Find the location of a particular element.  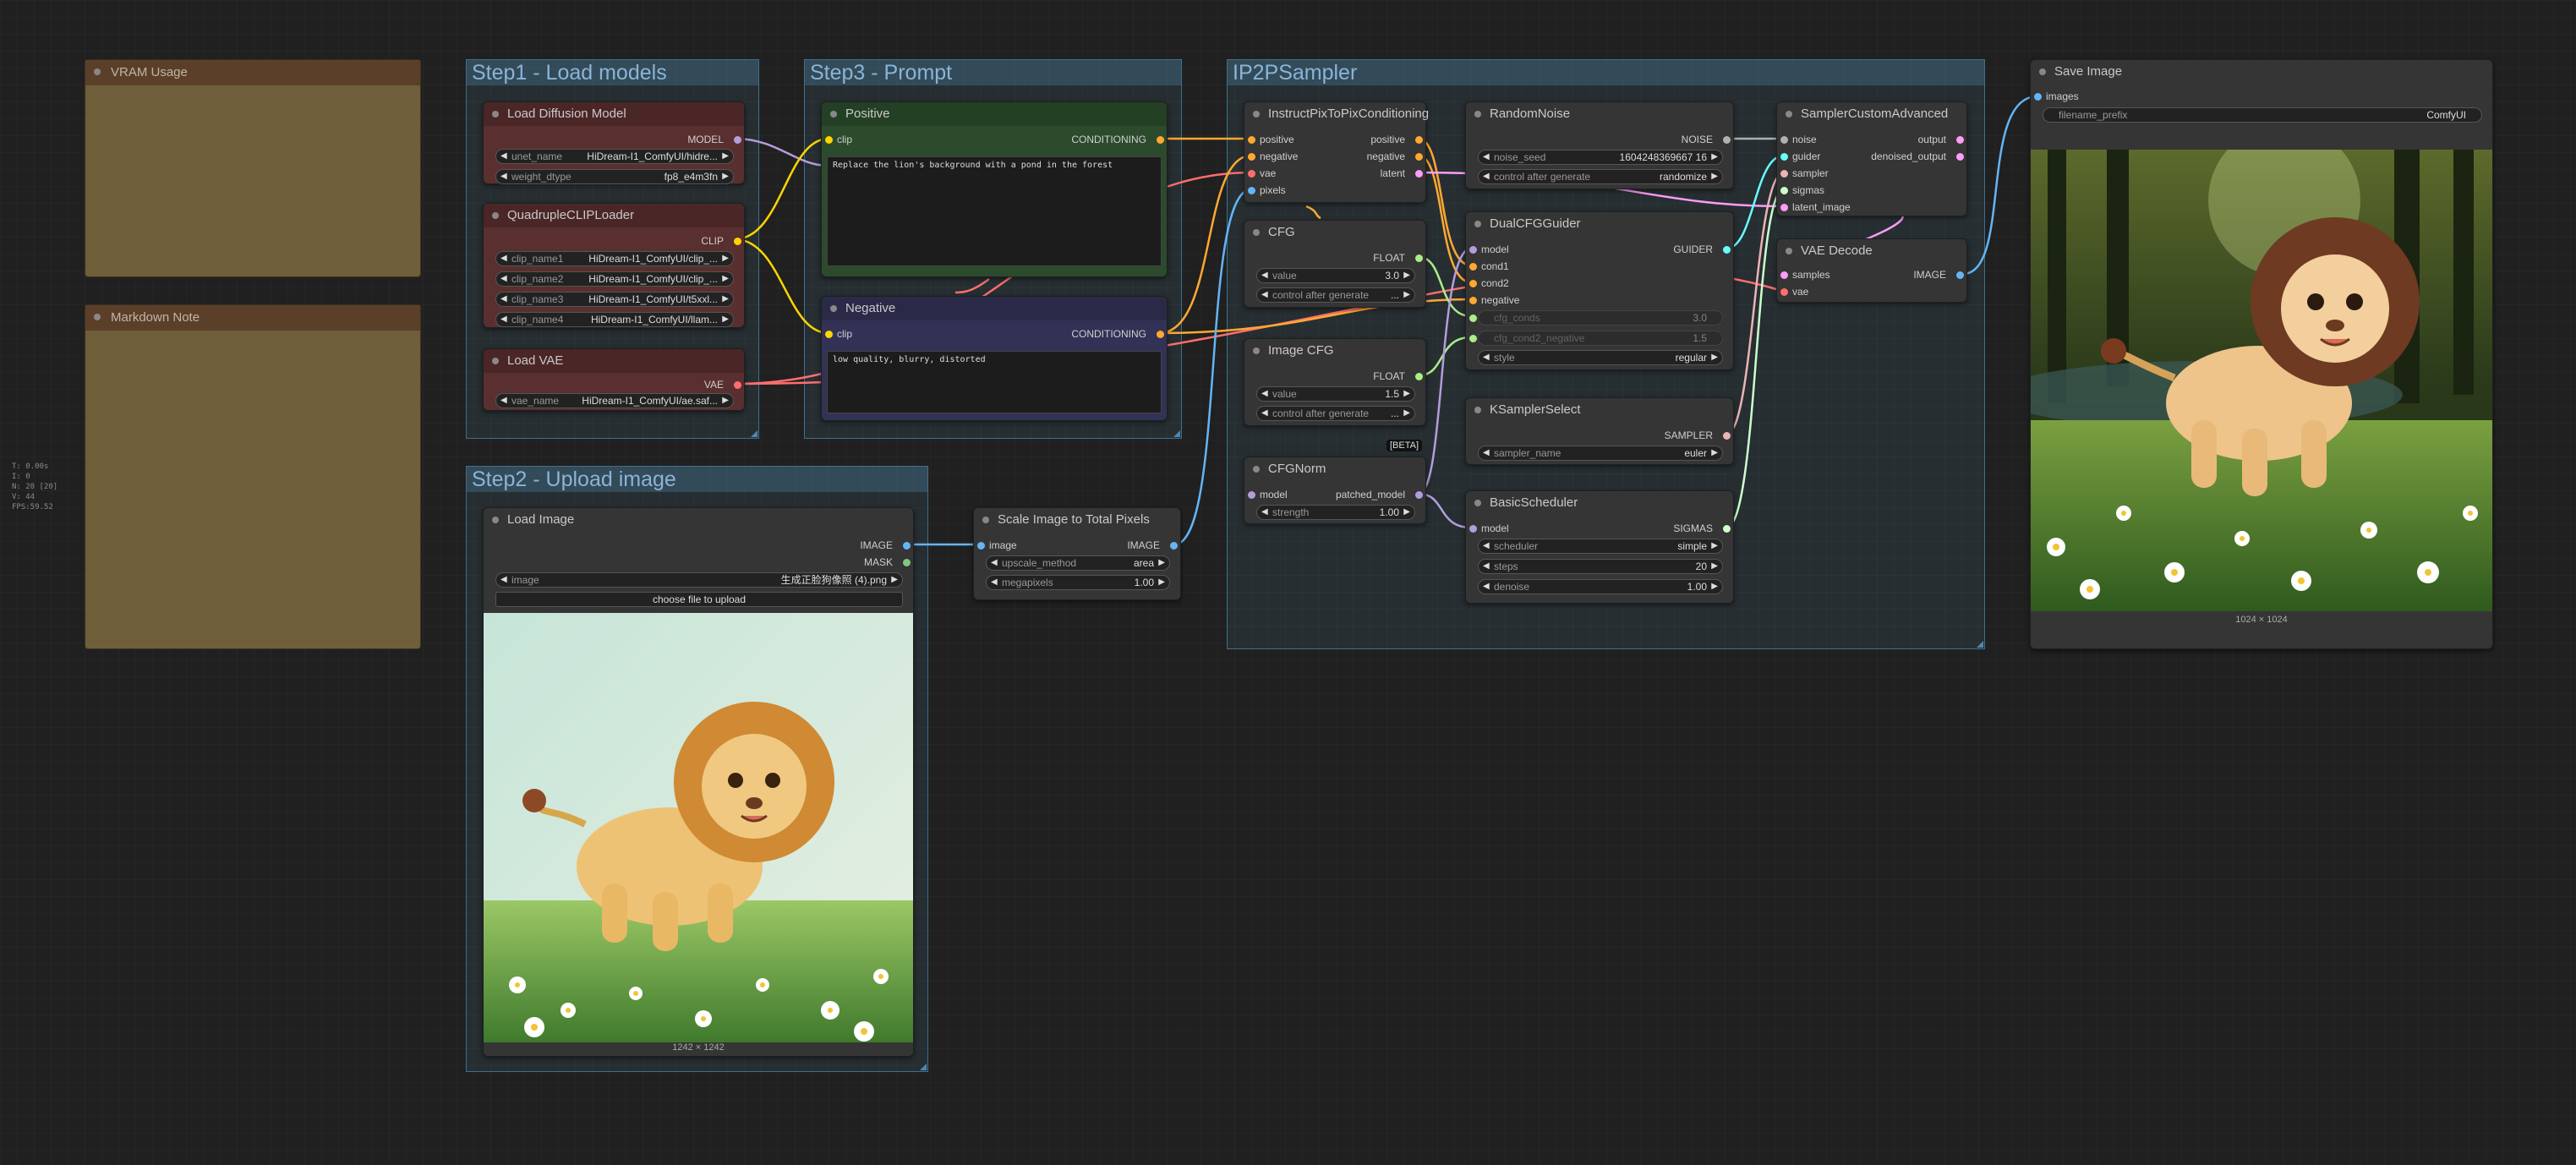

node-save-image: Save Image images filename_prefix ComfyUI is located at coordinates (2261, 354).